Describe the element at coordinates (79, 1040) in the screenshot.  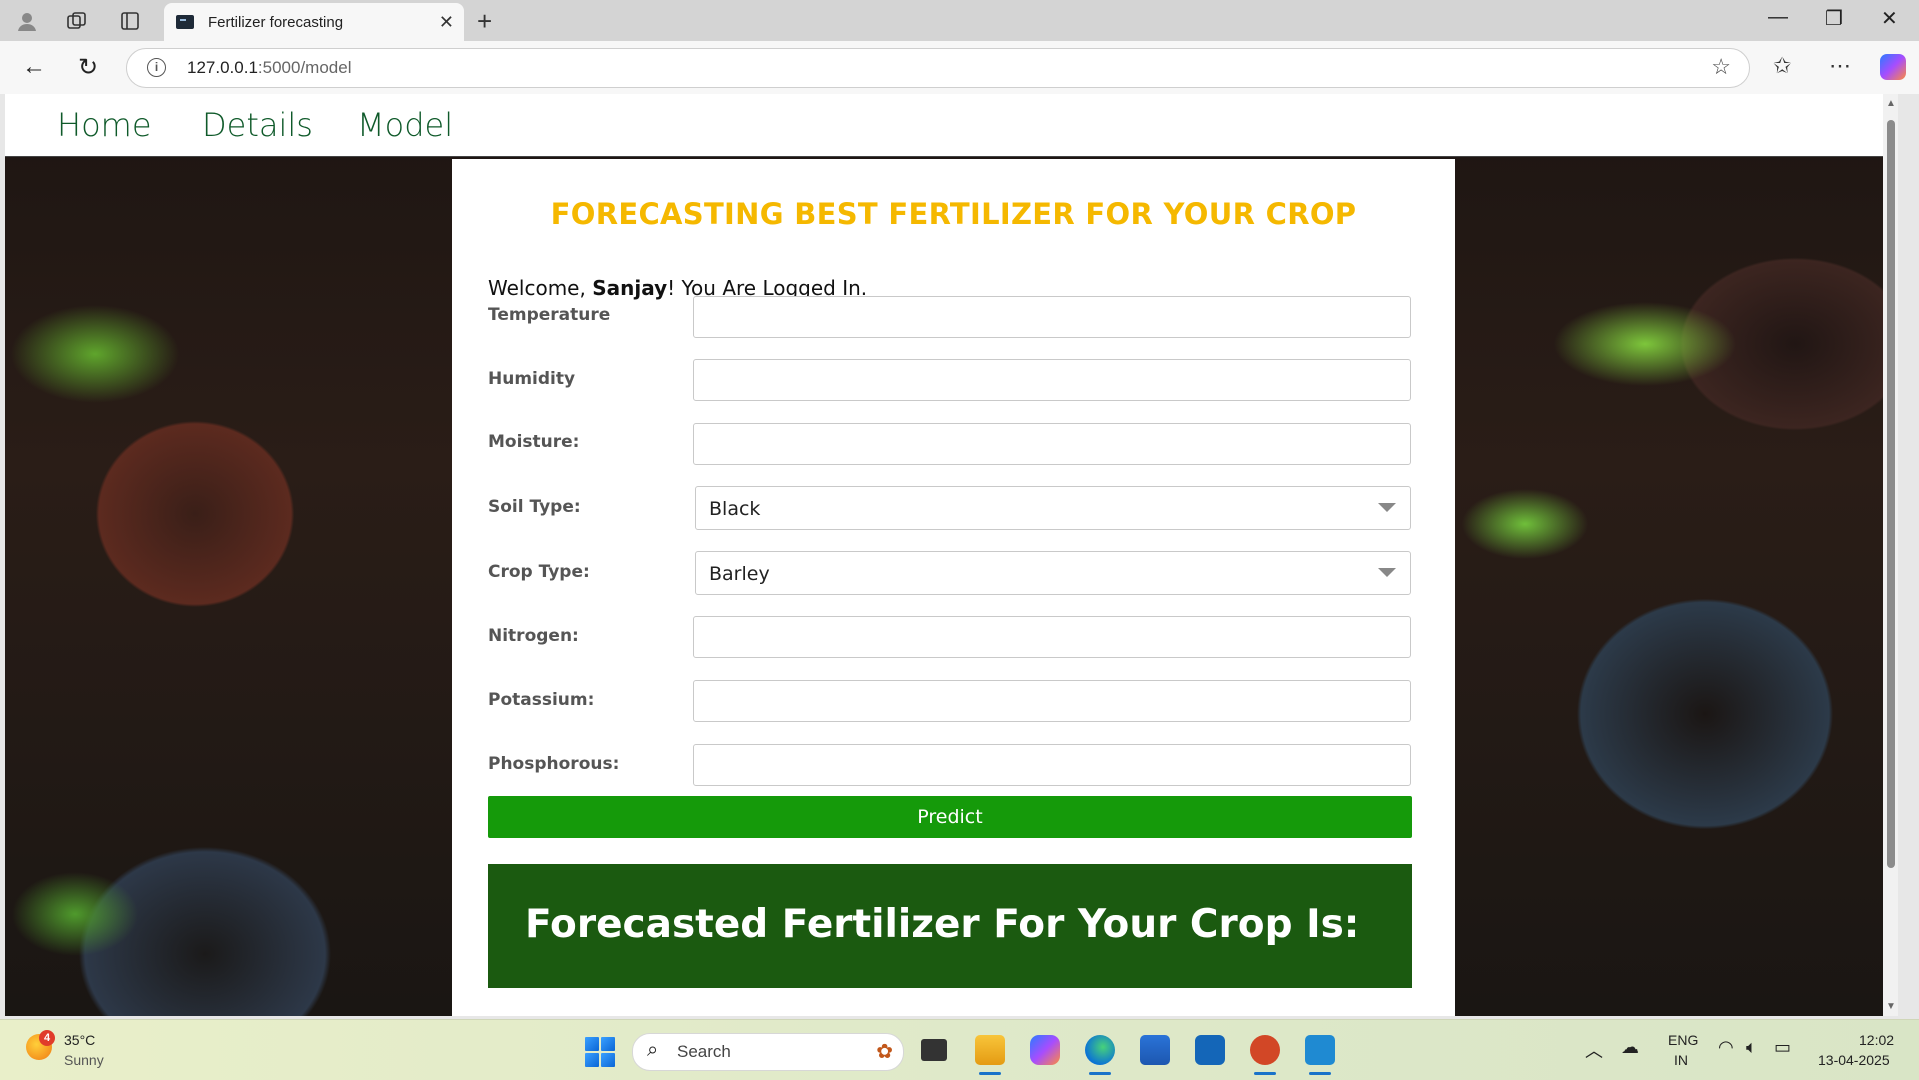
I see `weather-temperature: 35°C` at that location.